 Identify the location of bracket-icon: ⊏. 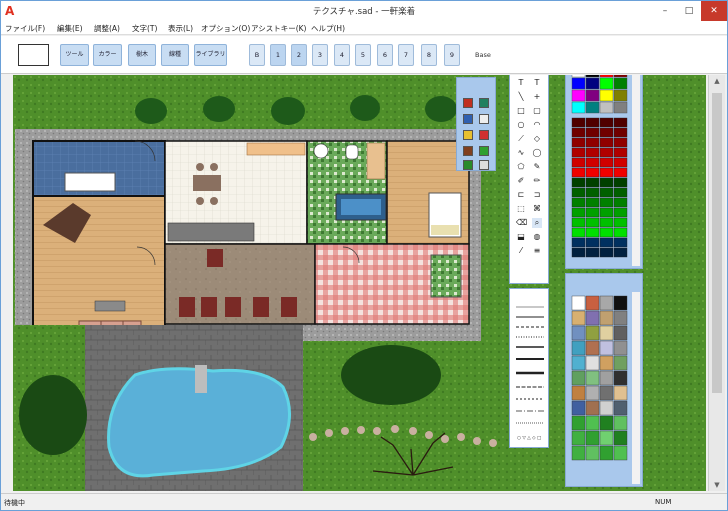
(521, 195).